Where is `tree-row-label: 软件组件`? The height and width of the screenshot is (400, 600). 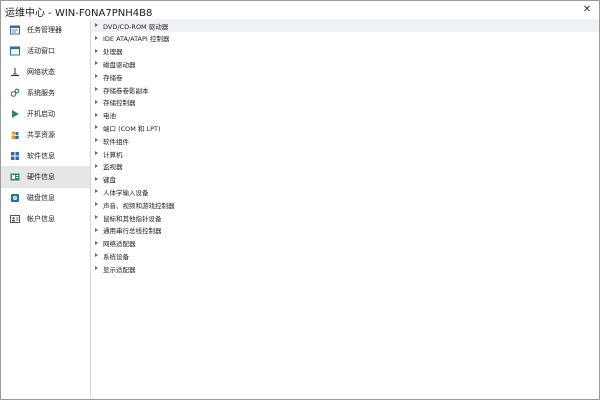
tree-row-label: 软件组件 is located at coordinates (116, 141).